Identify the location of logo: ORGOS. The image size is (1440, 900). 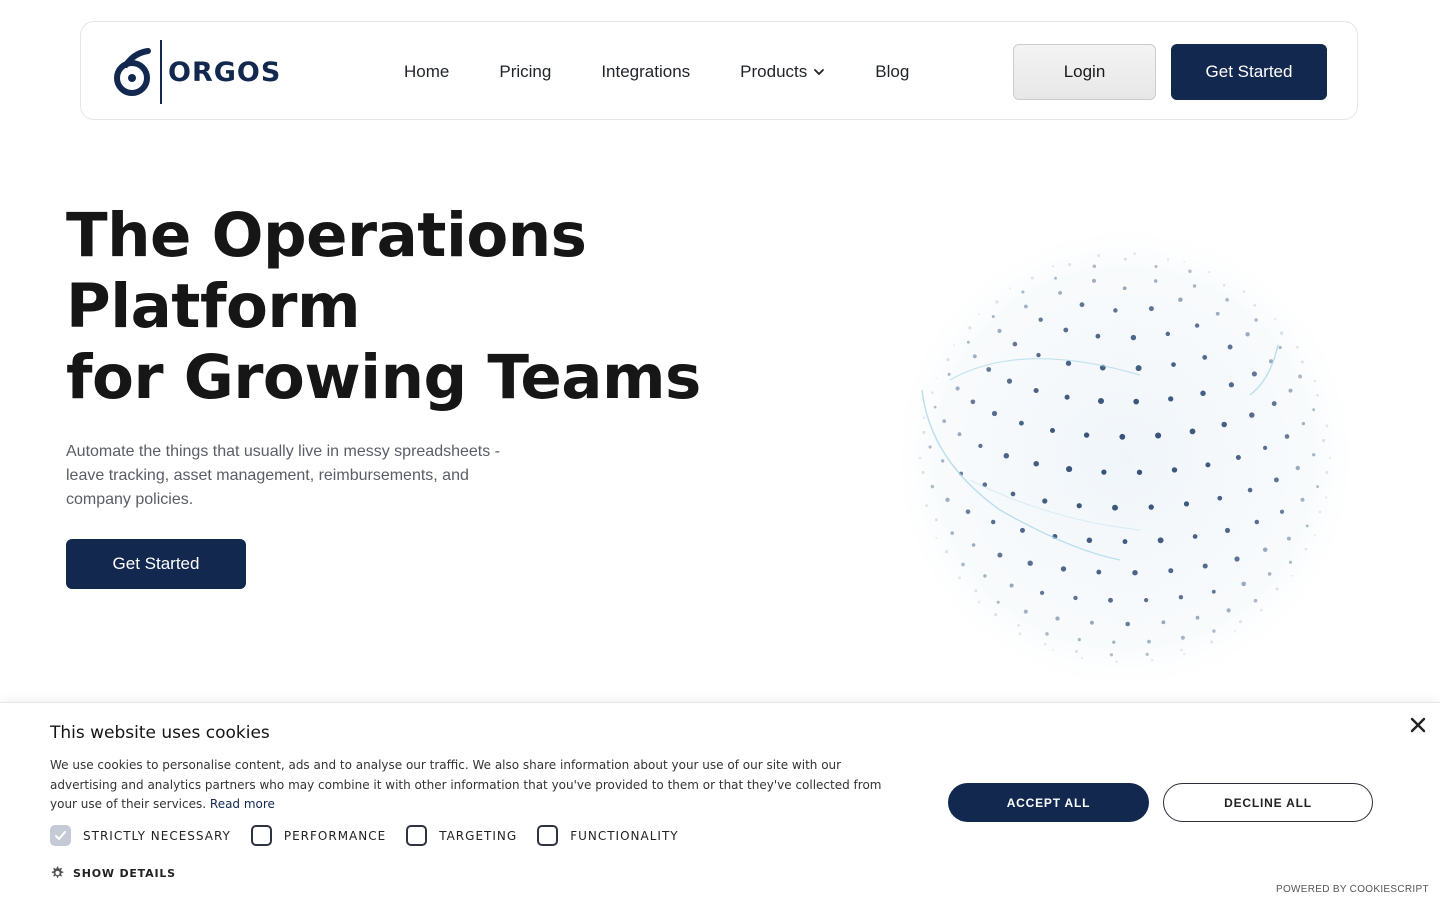
(196, 72).